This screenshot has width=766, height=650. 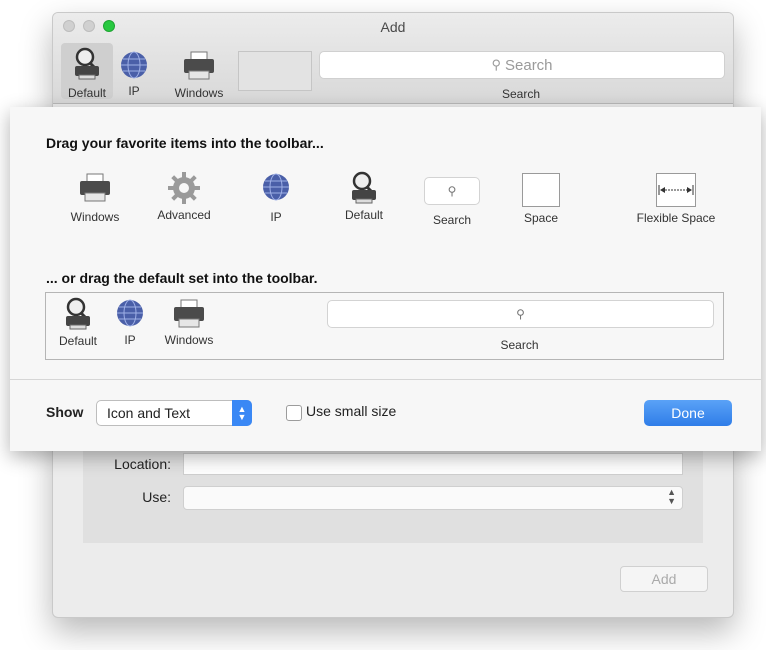 I want to click on palette-label: Space, so click(x=541, y=218).